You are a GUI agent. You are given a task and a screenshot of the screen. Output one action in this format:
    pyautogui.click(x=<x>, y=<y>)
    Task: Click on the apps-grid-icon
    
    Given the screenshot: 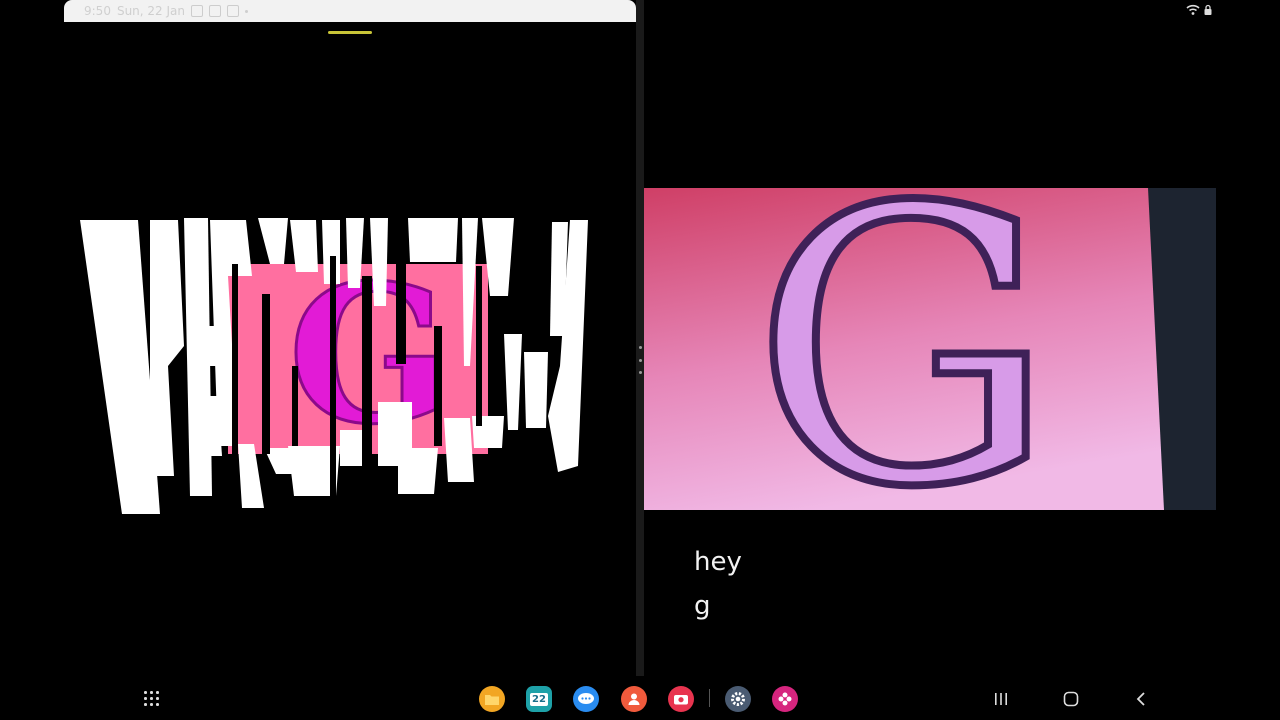 What is the action you would take?
    pyautogui.click(x=152, y=699)
    